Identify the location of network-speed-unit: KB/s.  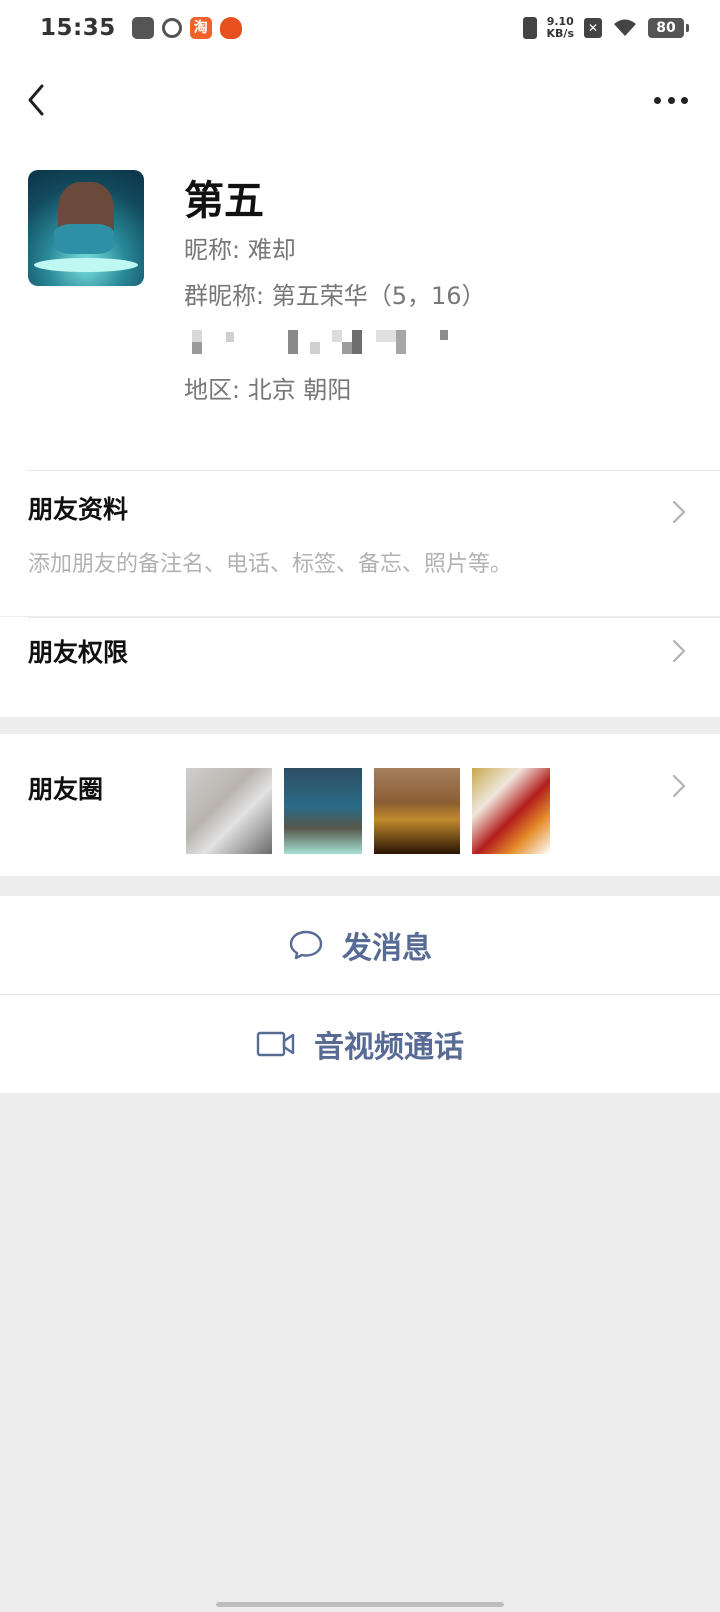
(560, 33).